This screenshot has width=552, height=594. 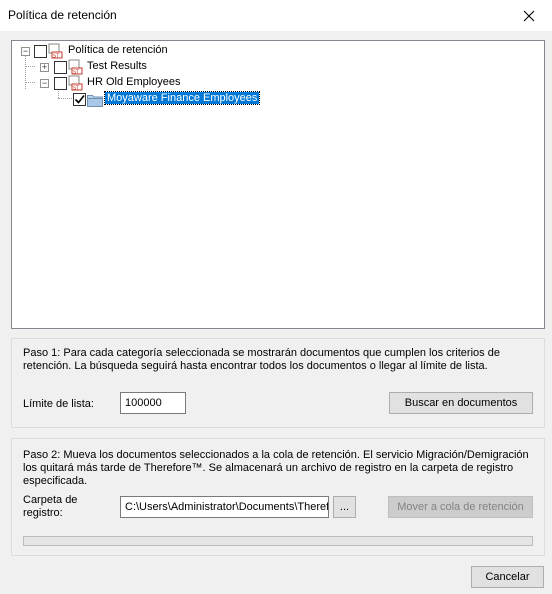 What do you see at coordinates (507, 577) in the screenshot?
I see `cancel-button: Cancelar` at bounding box center [507, 577].